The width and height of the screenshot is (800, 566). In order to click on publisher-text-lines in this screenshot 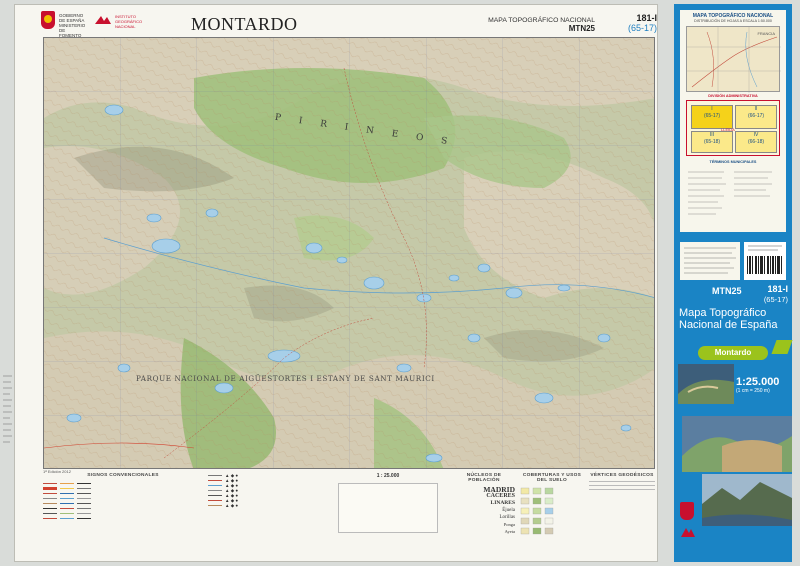, I will do `click(710, 260)`.